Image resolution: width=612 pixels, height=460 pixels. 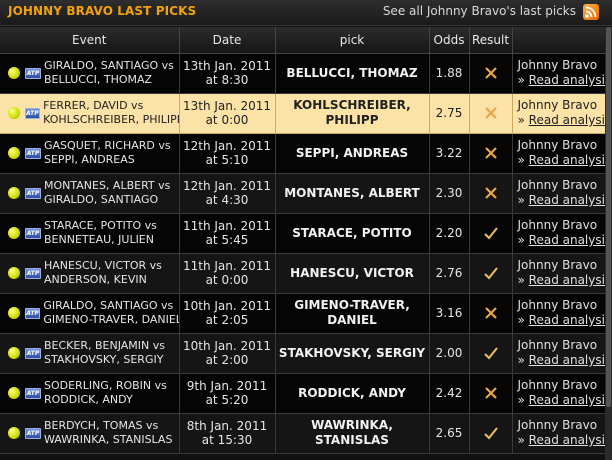 I want to click on event-line-1: GIRALDO, SANTIAGO vs, so click(x=108, y=305).